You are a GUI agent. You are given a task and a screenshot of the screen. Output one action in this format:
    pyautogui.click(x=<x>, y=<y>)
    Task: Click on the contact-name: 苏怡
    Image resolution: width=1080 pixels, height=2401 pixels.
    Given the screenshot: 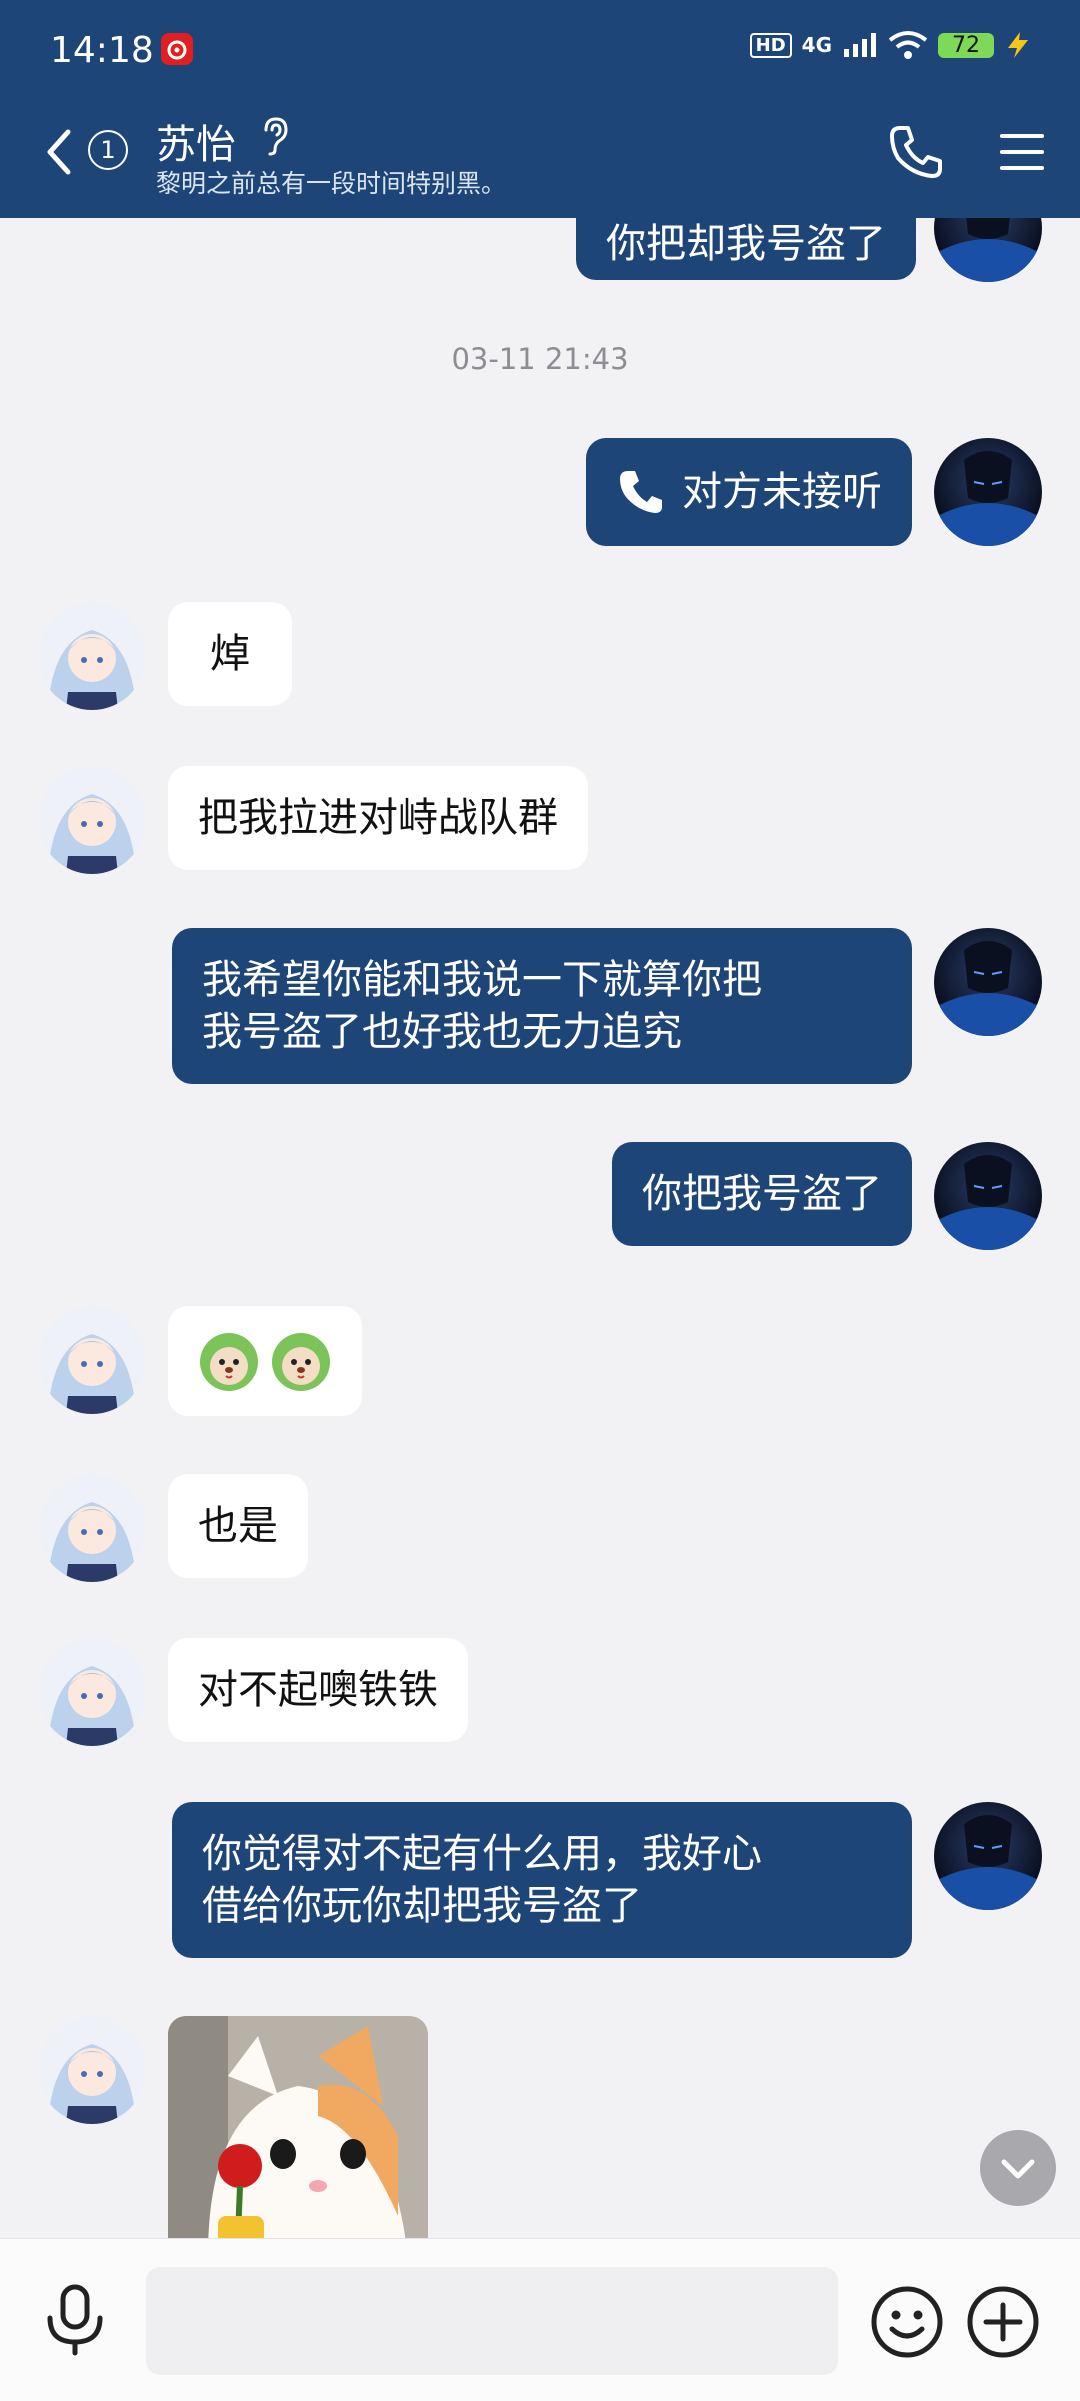 What is the action you would take?
    pyautogui.click(x=196, y=141)
    